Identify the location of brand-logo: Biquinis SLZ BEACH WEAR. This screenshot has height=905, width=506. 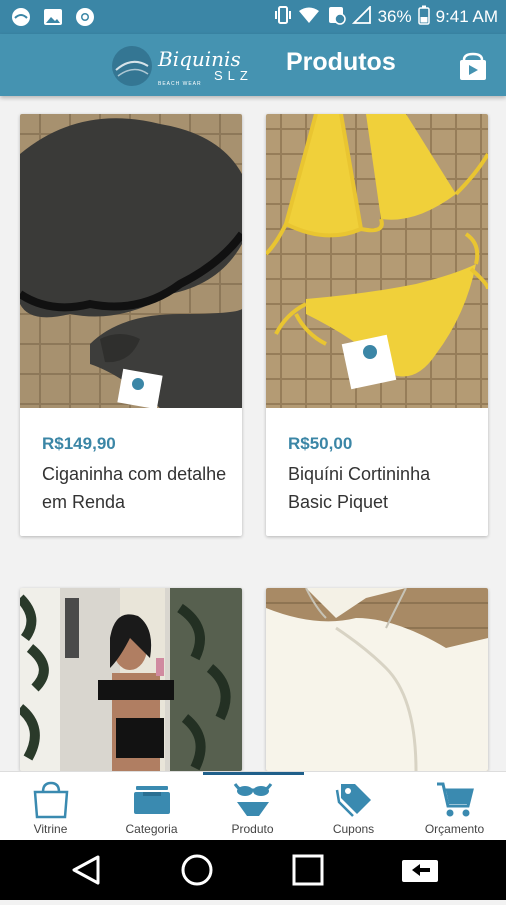
(195, 66).